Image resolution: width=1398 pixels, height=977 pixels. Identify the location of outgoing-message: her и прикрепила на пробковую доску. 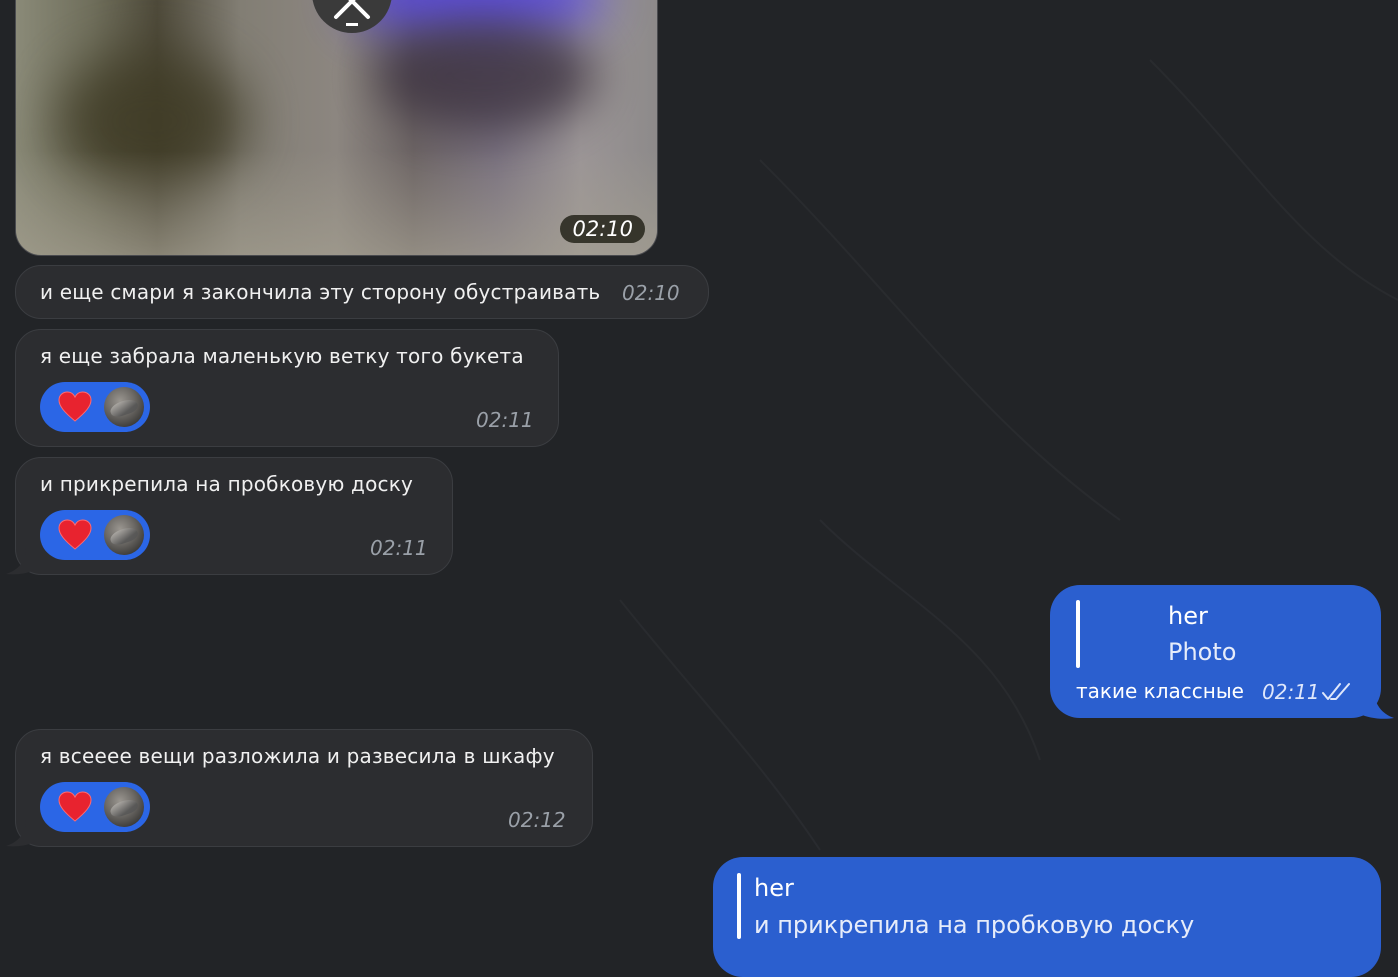
(1047, 917).